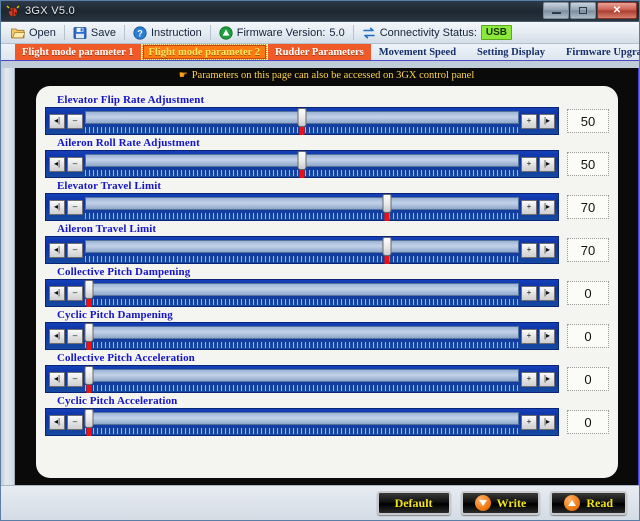 The height and width of the screenshot is (521, 640). What do you see at coordinates (413, 503) in the screenshot?
I see `default-button: Default` at bounding box center [413, 503].